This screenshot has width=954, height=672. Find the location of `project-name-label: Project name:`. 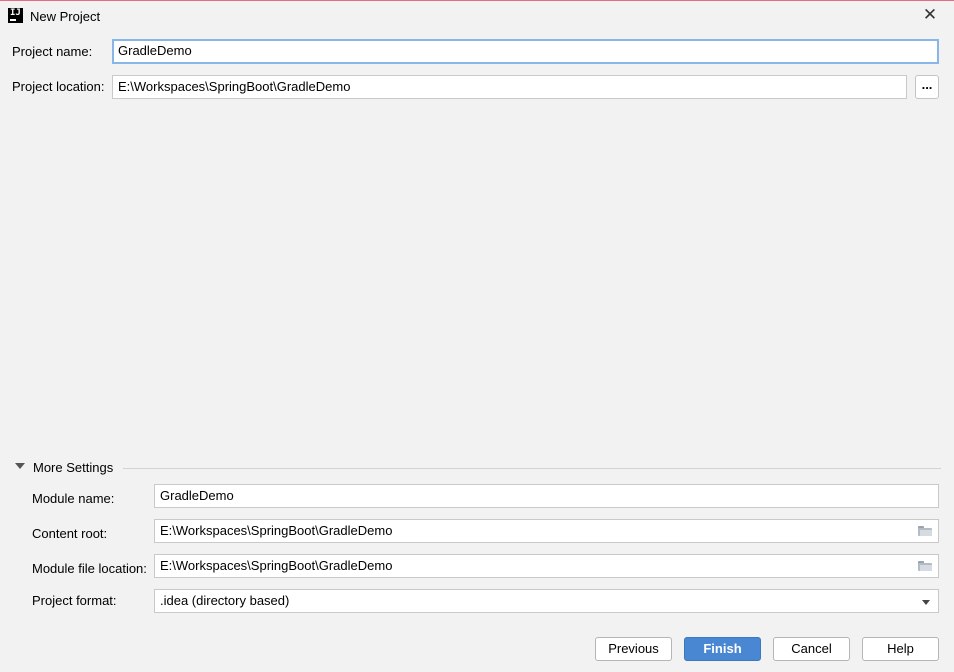

project-name-label: Project name: is located at coordinates (52, 51).